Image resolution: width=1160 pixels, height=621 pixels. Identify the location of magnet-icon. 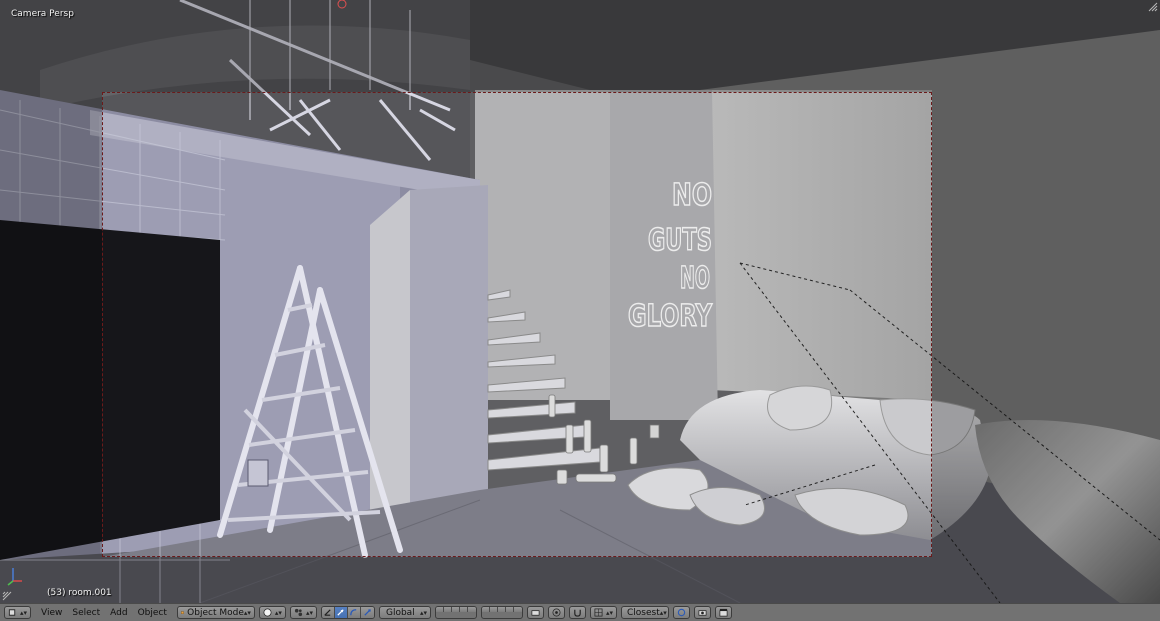
(577, 613).